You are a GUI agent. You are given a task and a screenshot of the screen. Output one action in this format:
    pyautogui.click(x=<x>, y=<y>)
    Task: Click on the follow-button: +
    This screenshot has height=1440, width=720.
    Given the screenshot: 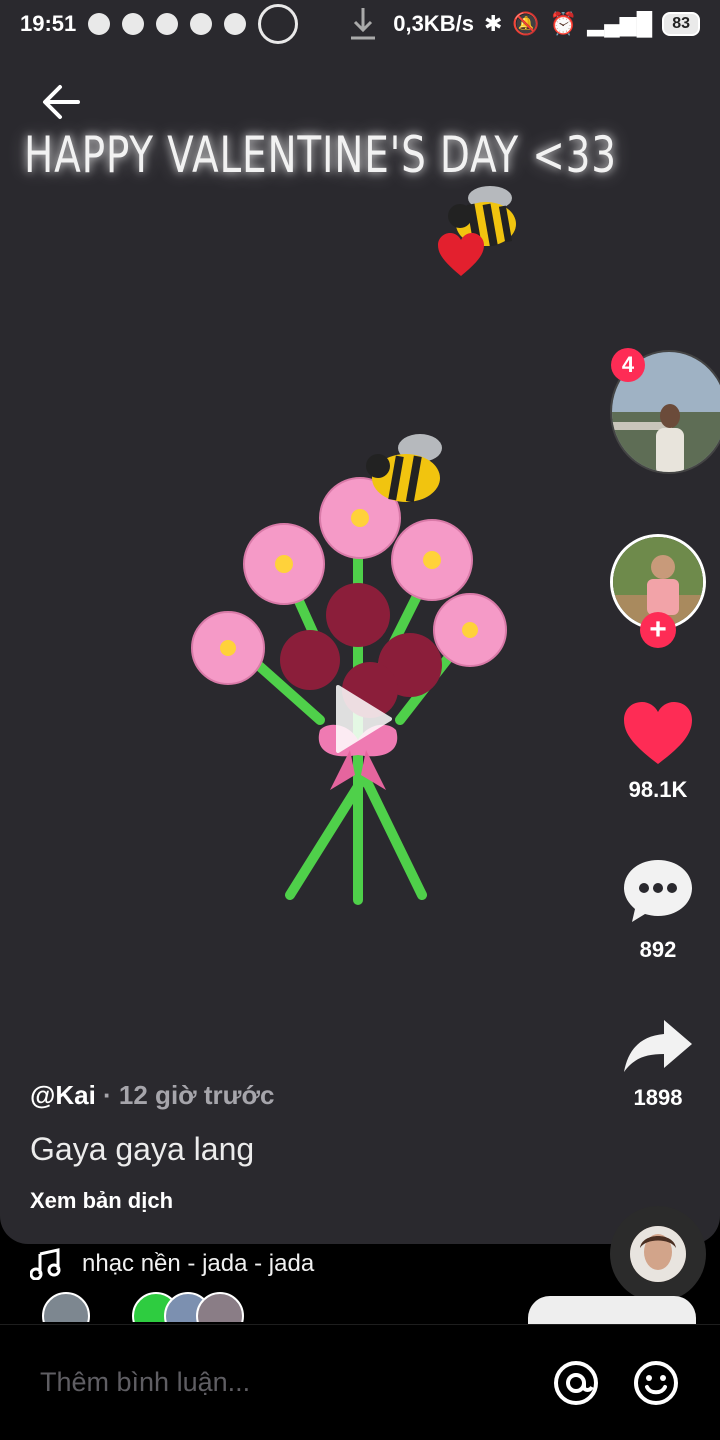 What is the action you would take?
    pyautogui.click(x=658, y=630)
    